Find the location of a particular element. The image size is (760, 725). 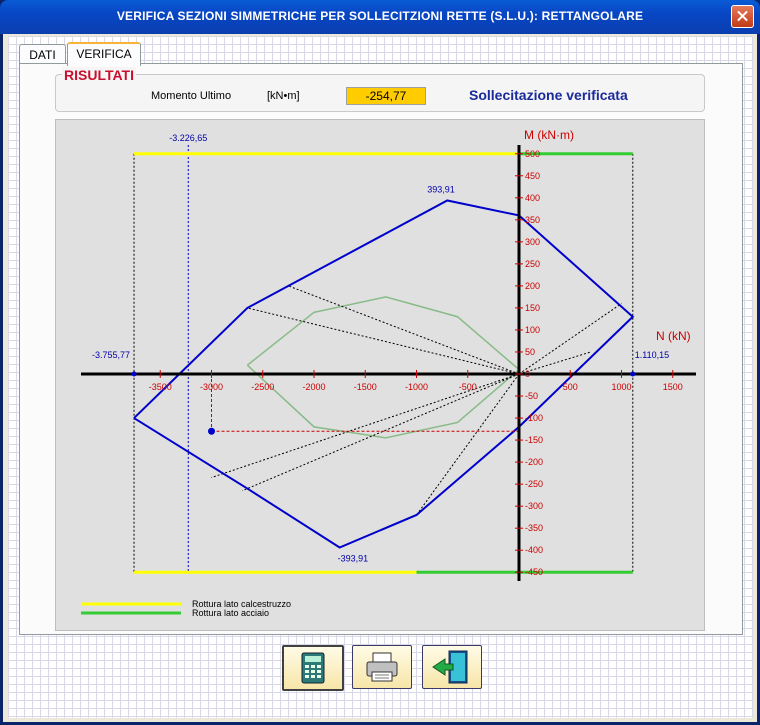

exit-door-icon is located at coordinates (450, 667).